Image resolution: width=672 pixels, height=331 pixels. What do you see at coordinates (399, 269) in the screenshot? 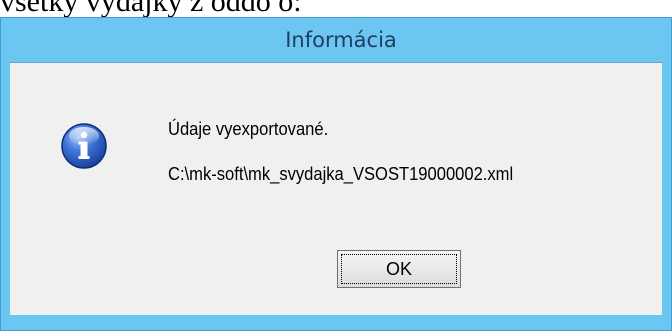
I see `ok-button: OK` at bounding box center [399, 269].